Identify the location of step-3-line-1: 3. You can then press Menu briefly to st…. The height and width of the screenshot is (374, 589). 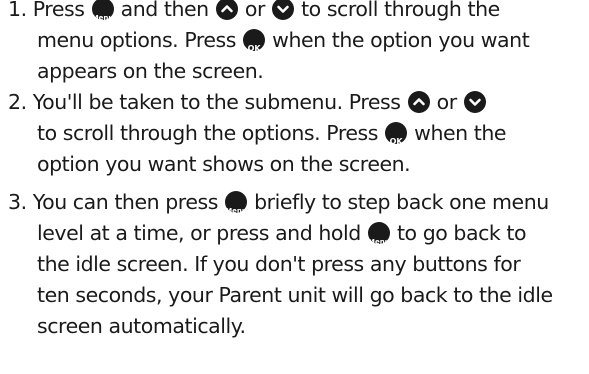
(278, 202).